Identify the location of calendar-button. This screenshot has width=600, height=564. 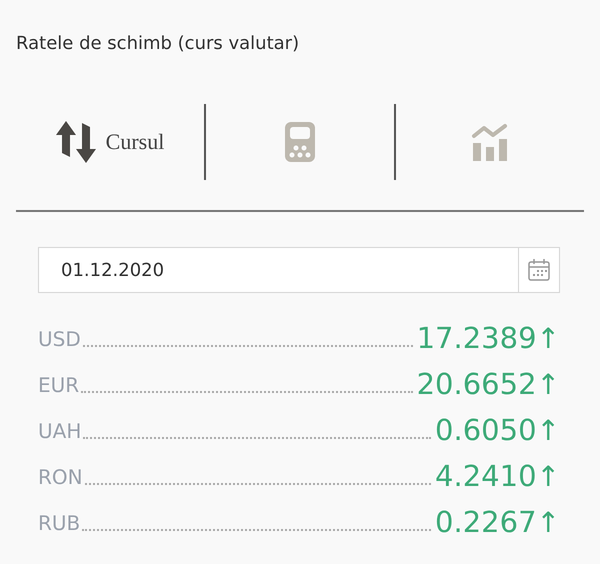
(539, 270).